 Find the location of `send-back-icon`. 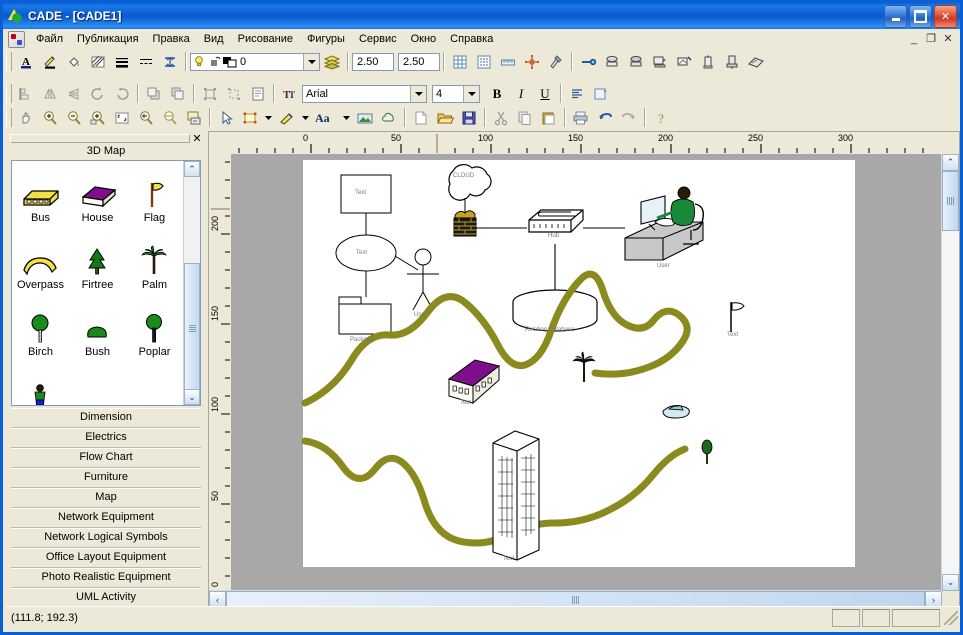

send-back-icon is located at coordinates (178, 93).